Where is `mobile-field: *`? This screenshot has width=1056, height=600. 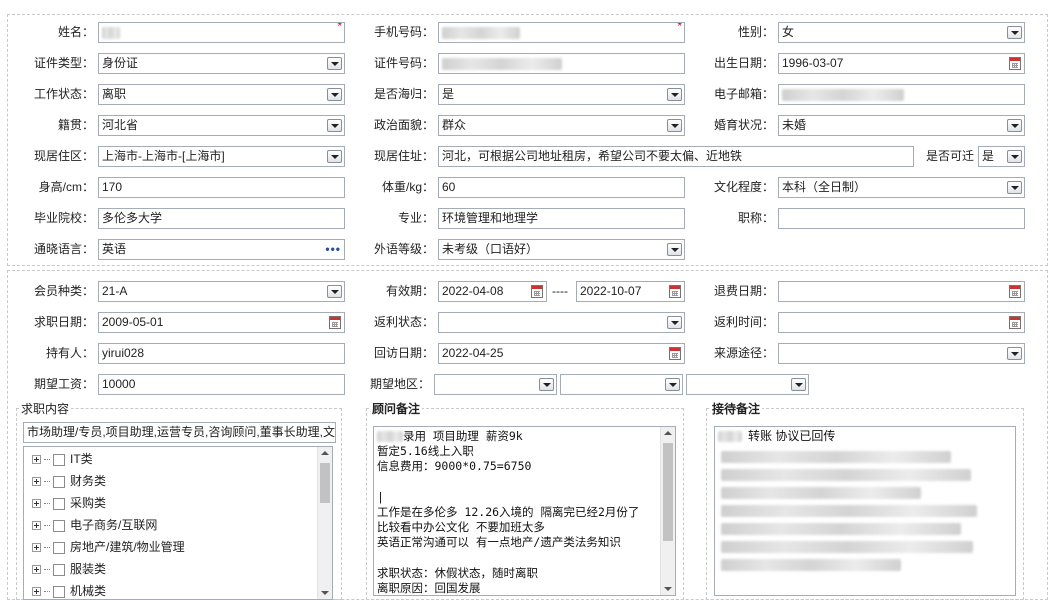
mobile-field: * is located at coordinates (561, 32).